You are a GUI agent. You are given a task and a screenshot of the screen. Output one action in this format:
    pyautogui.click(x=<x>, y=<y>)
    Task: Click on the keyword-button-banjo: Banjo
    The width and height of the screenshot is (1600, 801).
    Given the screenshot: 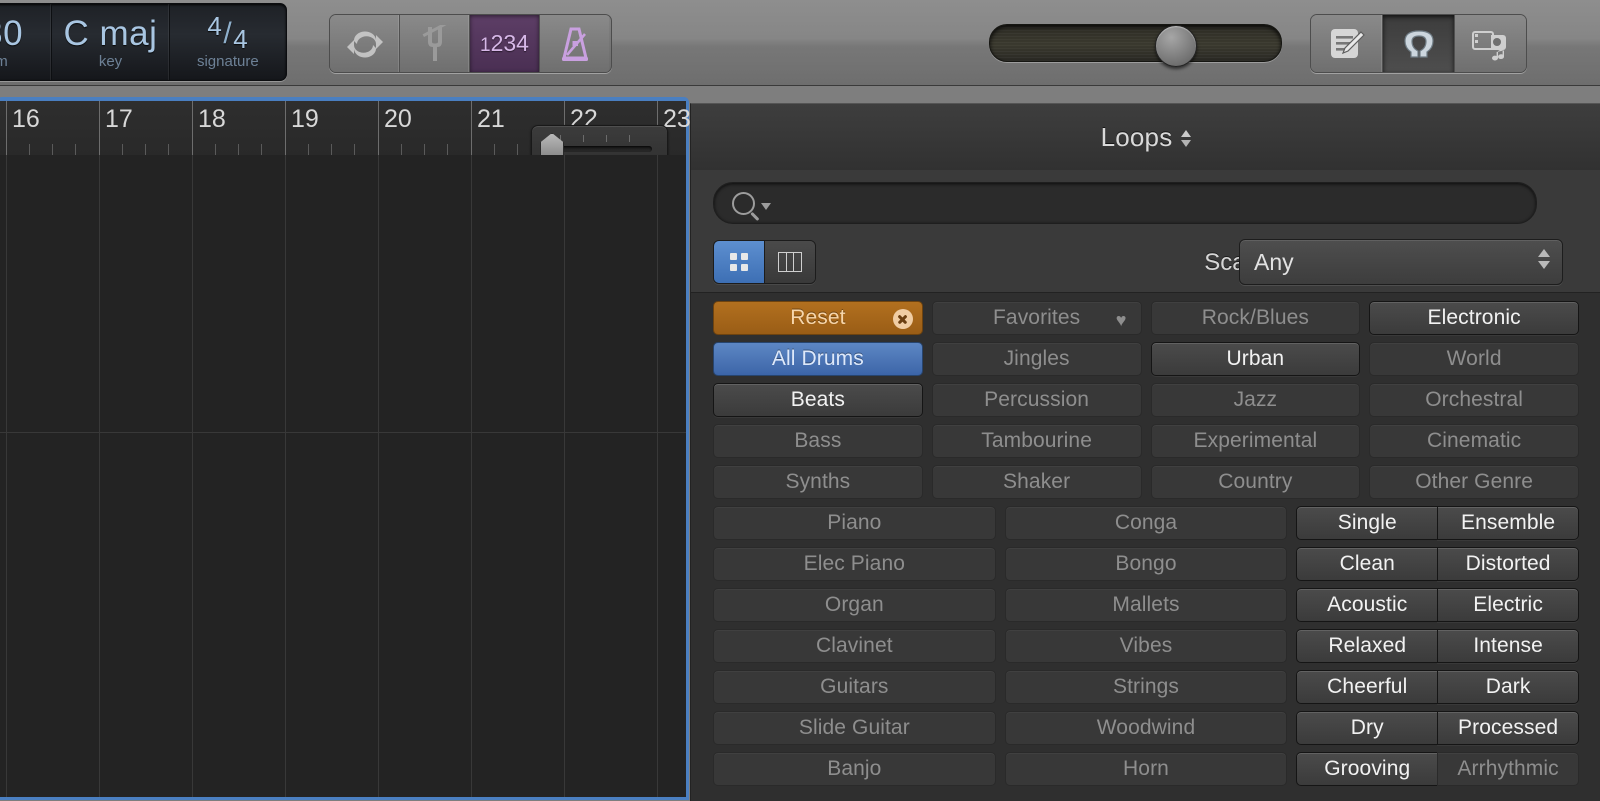 What is the action you would take?
    pyautogui.click(x=854, y=769)
    